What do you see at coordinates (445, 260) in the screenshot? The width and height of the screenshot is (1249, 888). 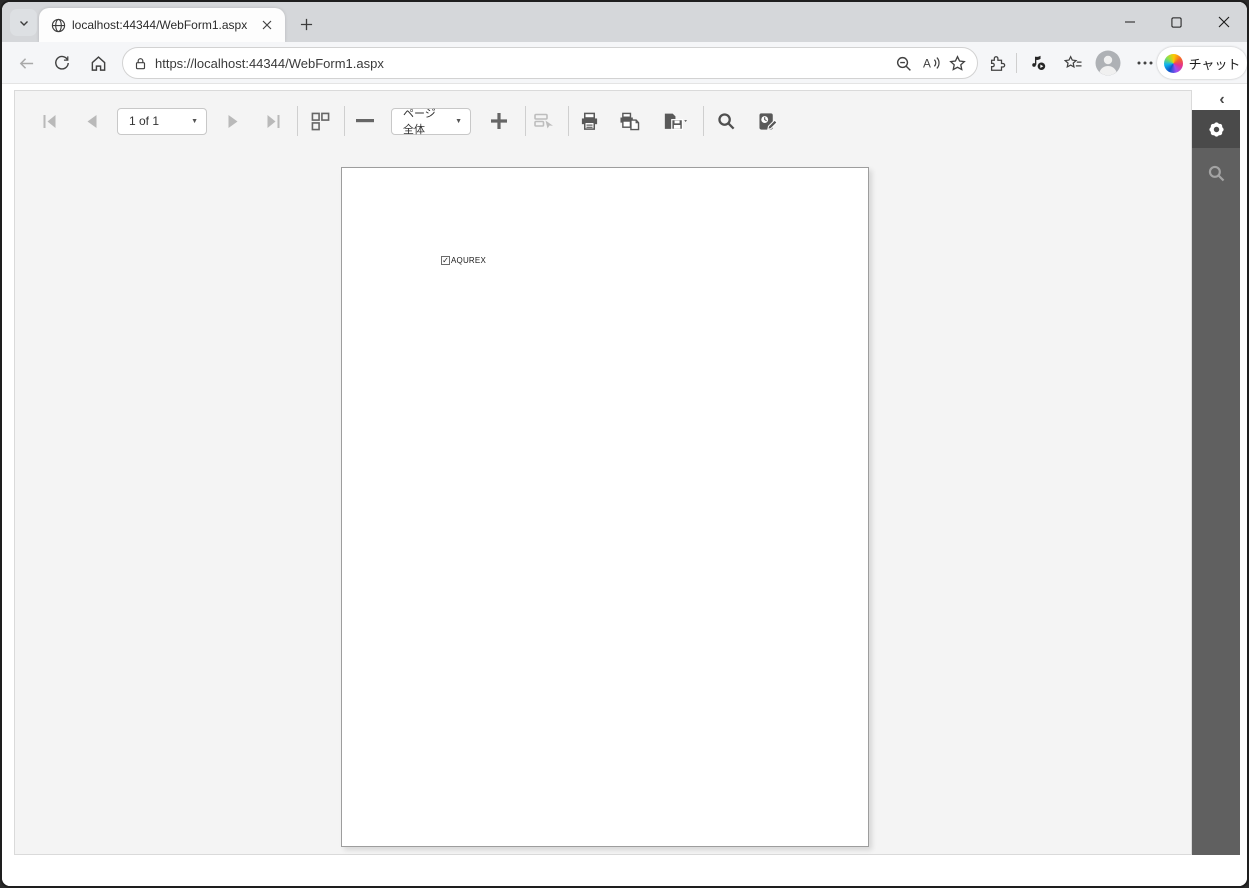 I see `checkbox-checked-icon: ✓` at bounding box center [445, 260].